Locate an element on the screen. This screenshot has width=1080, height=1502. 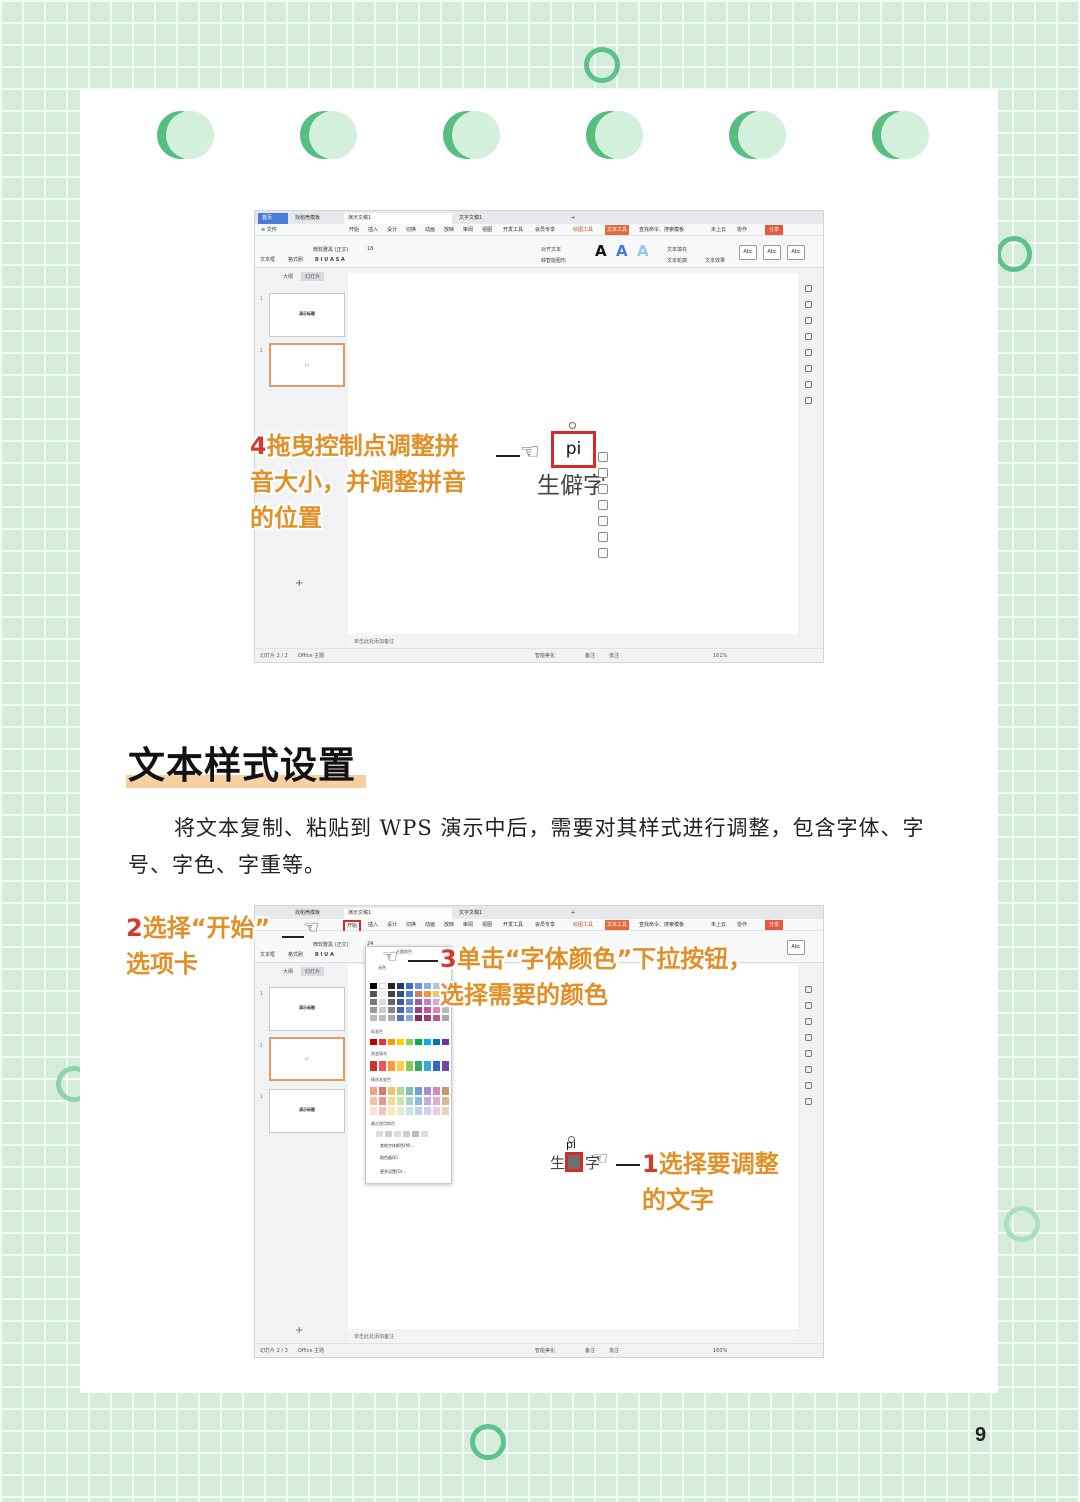
link-icon is located at coordinates (603, 537).